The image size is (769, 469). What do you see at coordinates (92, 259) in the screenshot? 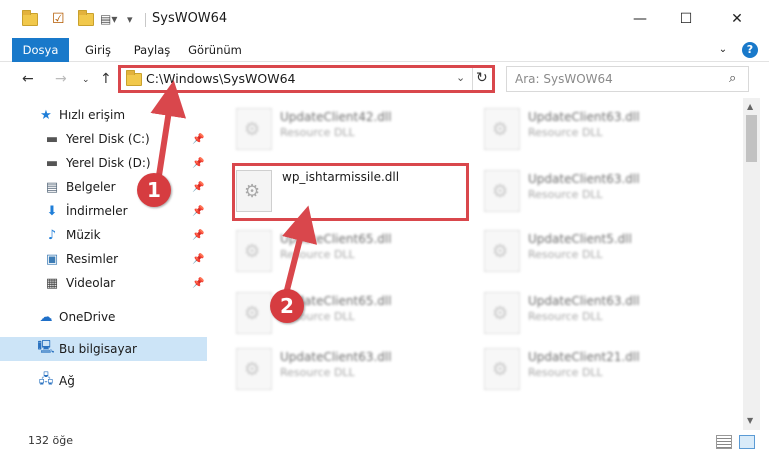
I see `nav-label: Resimler` at bounding box center [92, 259].